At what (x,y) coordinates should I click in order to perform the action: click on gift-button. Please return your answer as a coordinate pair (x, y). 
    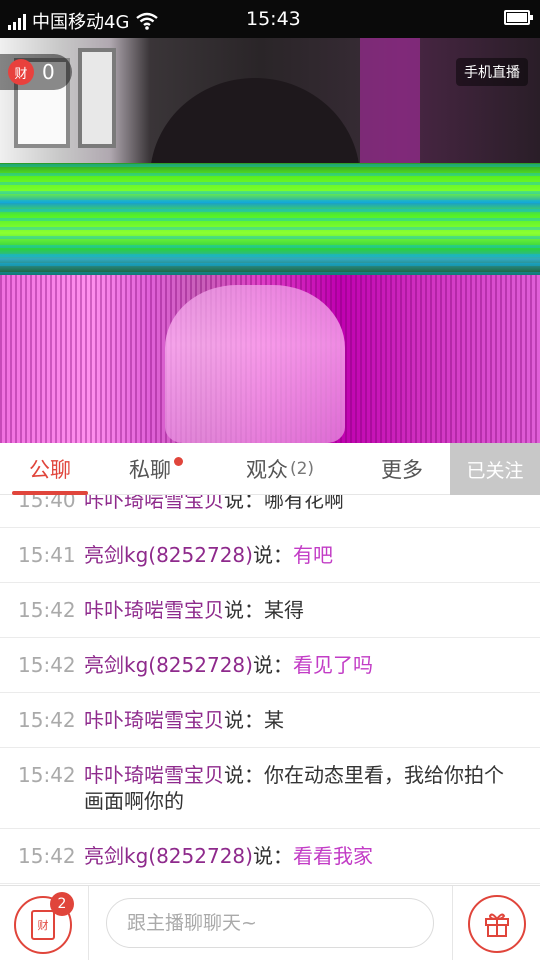
    Looking at the image, I should click on (497, 924).